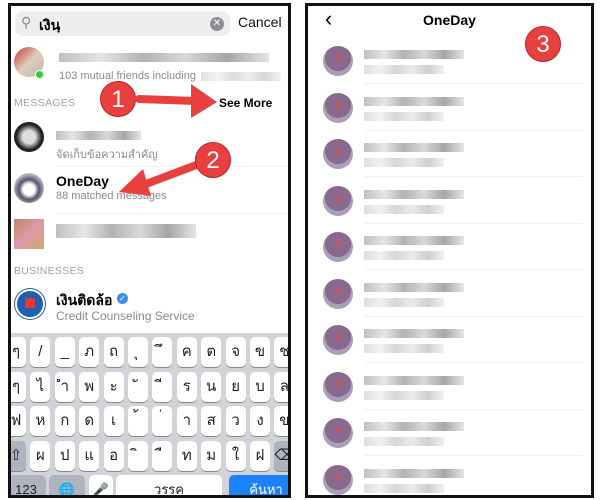 The image size is (601, 500). Describe the element at coordinates (235, 386) in the screenshot. I see `key: ย` at that location.